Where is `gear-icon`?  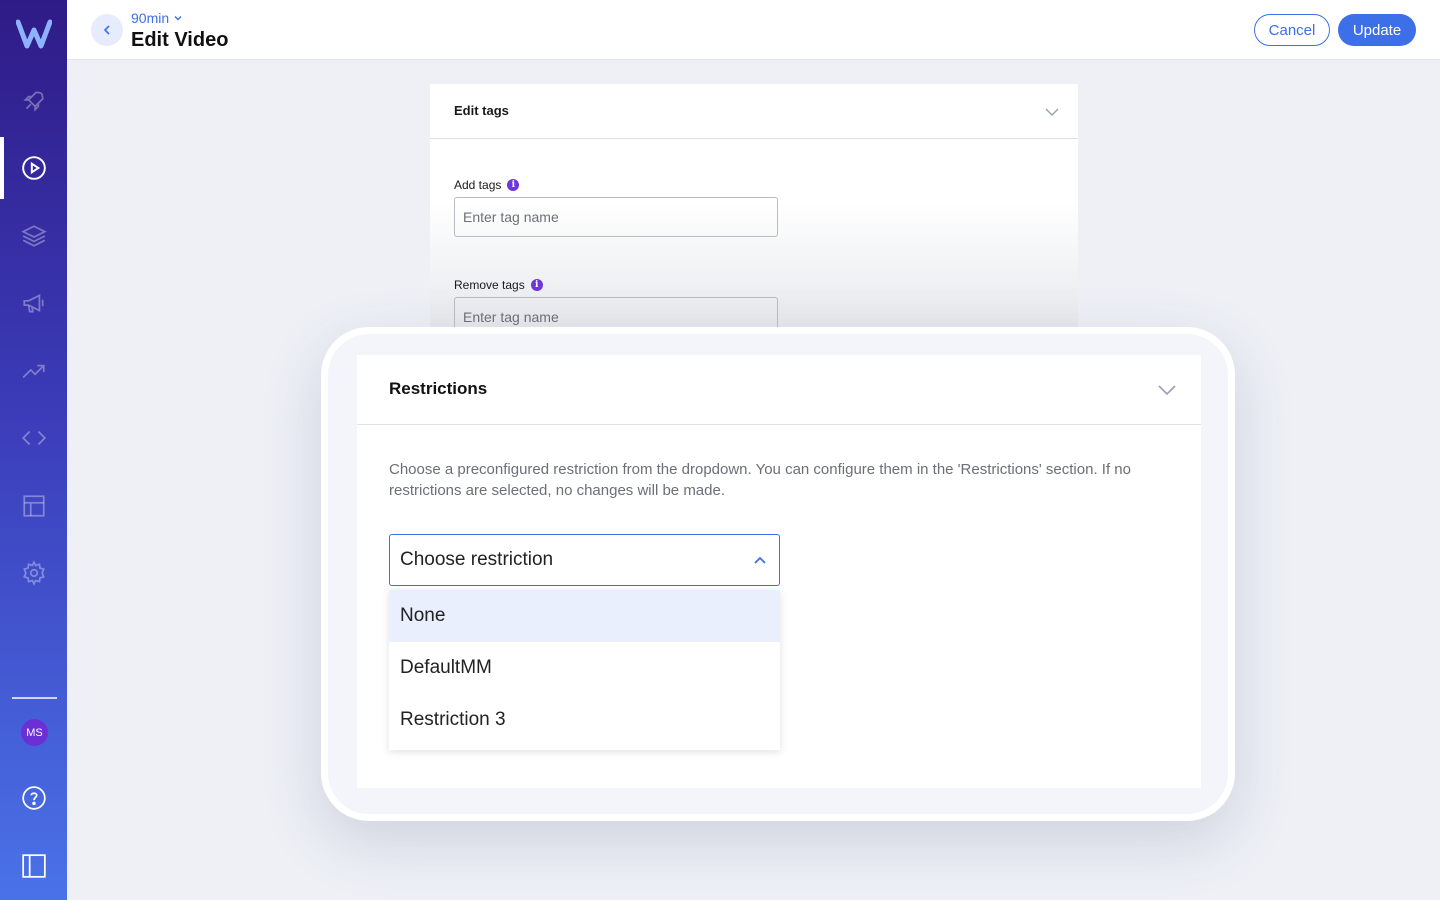 gear-icon is located at coordinates (33, 573).